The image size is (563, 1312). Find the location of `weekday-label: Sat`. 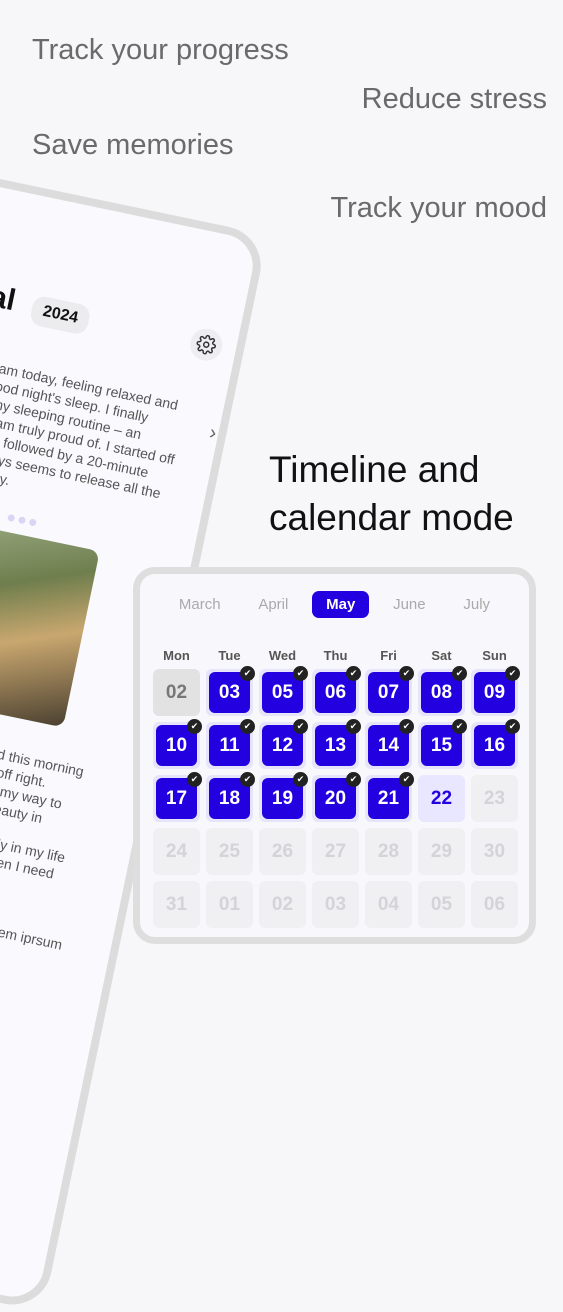

weekday-label: Sat is located at coordinates (441, 655).